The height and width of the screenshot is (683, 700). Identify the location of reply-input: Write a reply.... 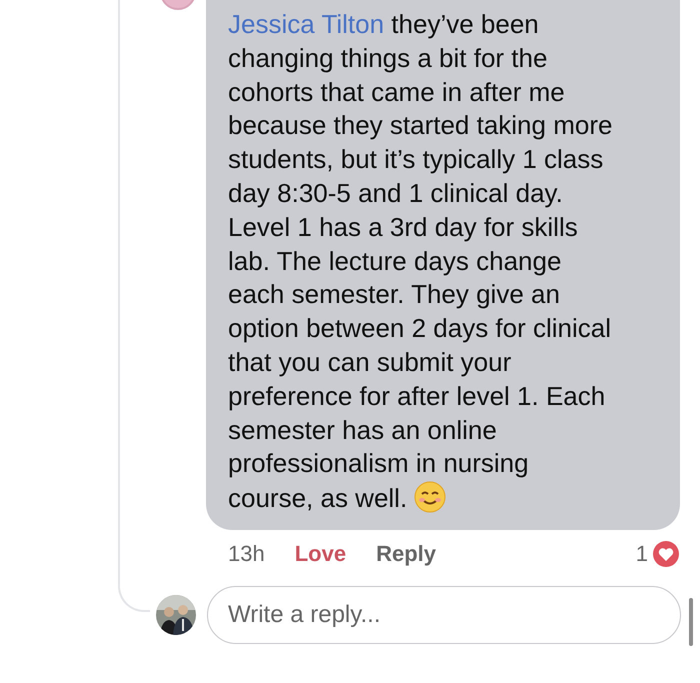
(444, 615).